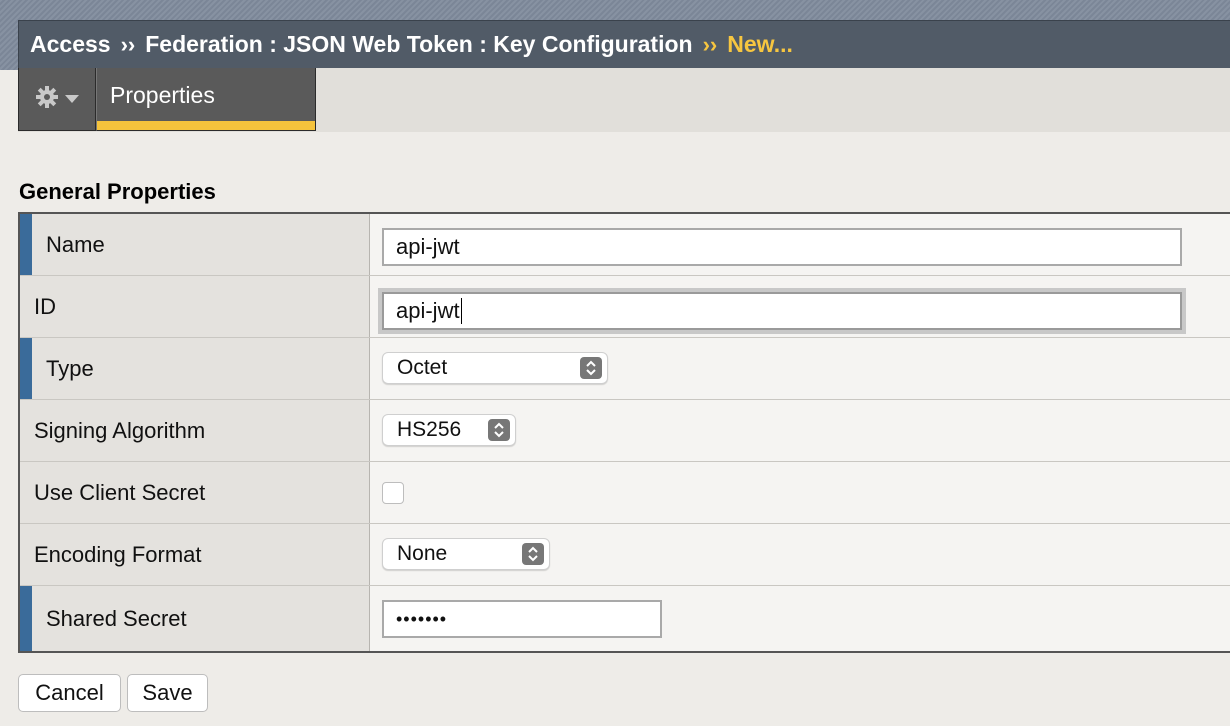 The height and width of the screenshot is (726, 1230). I want to click on row-name: Name api-jwt, so click(625, 245).